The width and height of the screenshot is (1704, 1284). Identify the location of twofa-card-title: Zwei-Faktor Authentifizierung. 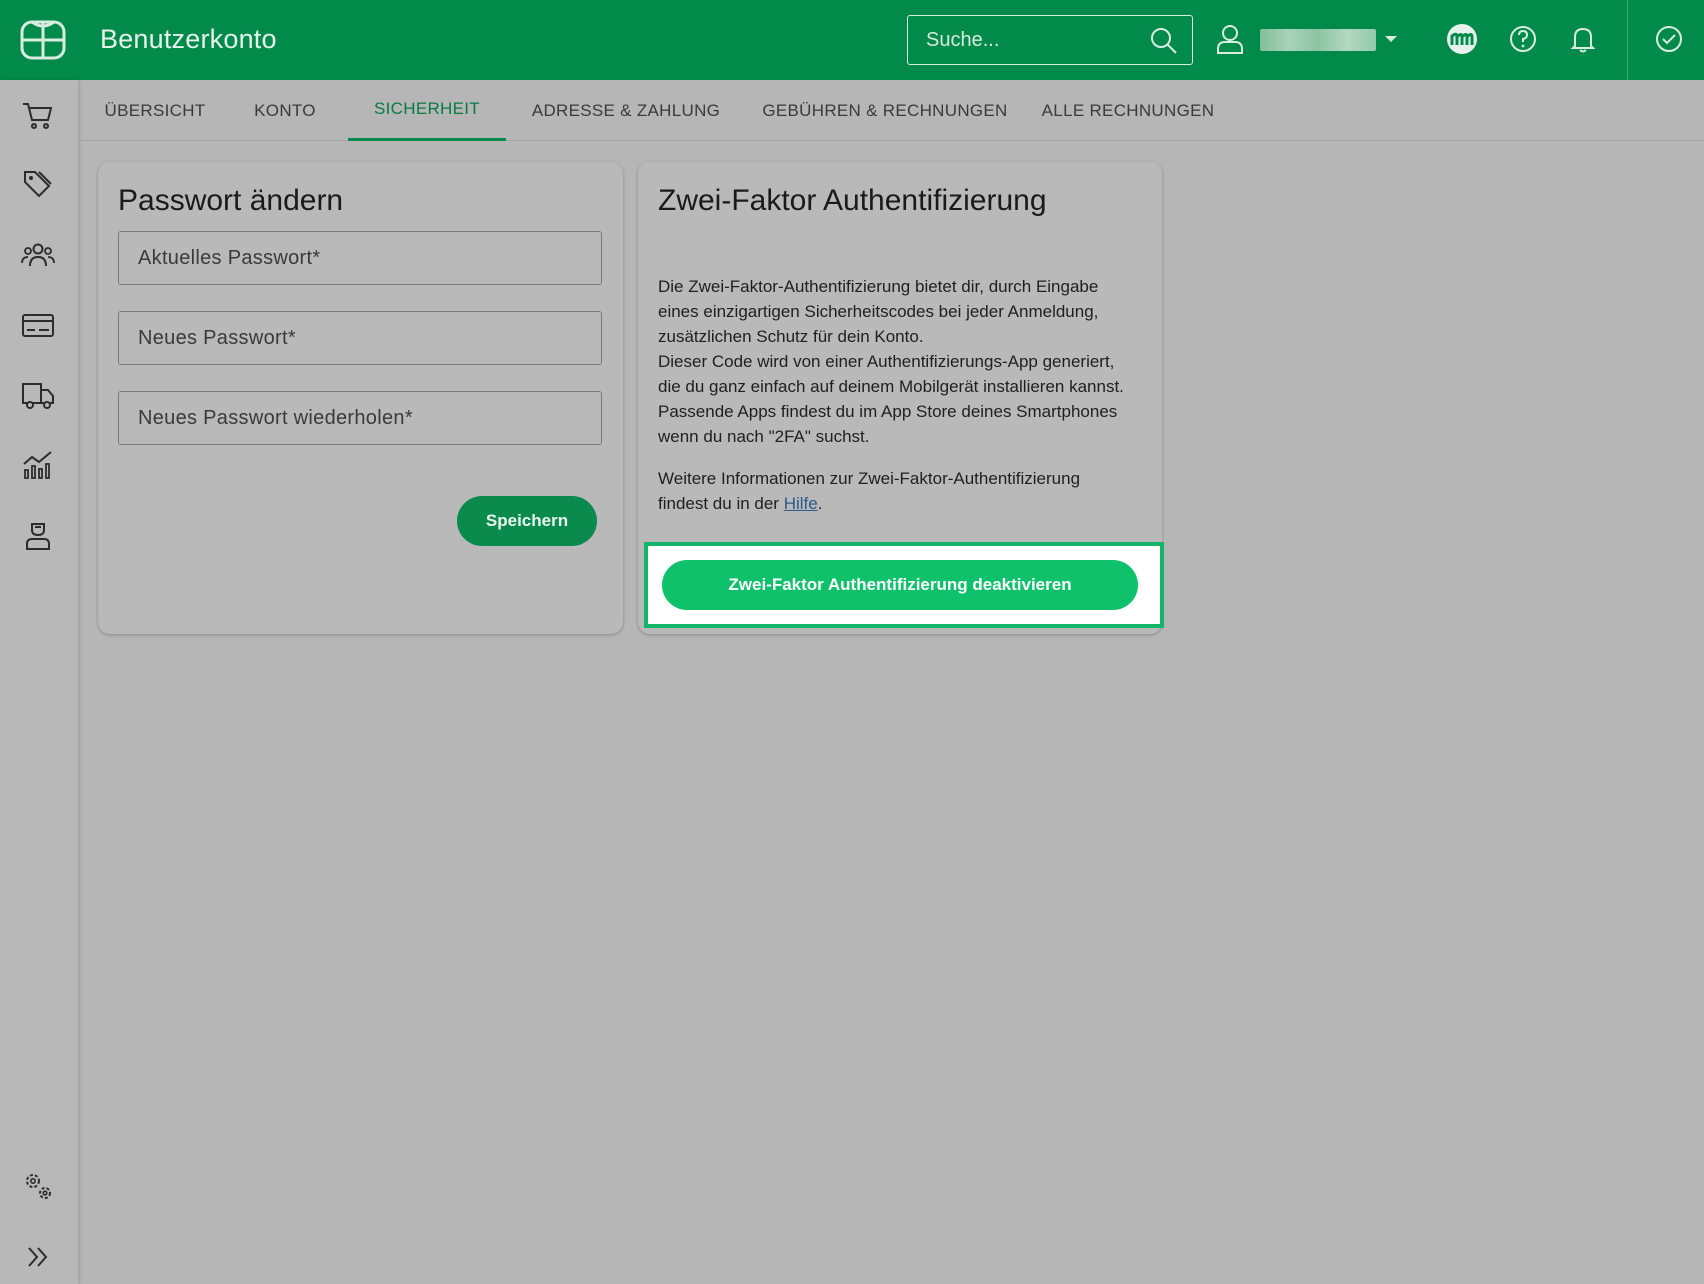
(852, 200).